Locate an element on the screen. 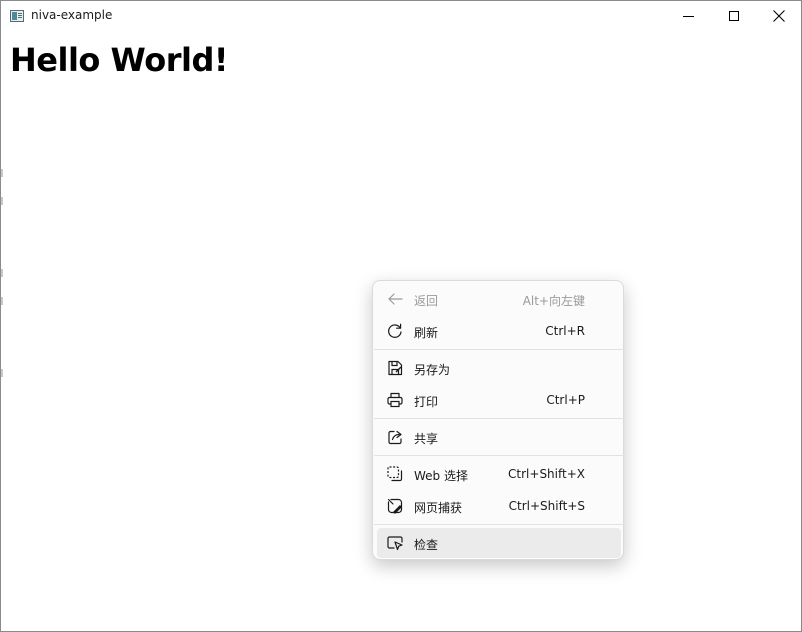 This screenshot has width=802, height=632. inspect-icon is located at coordinates (395, 543).